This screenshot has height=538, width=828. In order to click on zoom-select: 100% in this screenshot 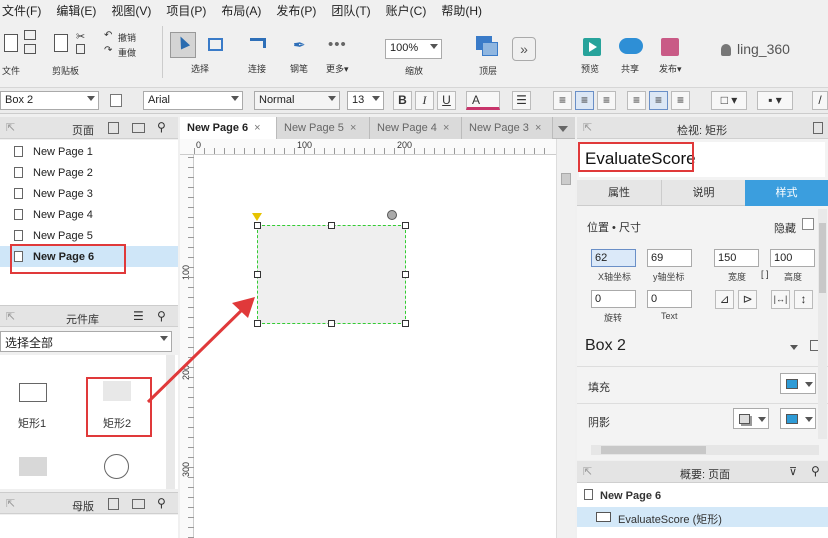, I will do `click(413, 49)`.